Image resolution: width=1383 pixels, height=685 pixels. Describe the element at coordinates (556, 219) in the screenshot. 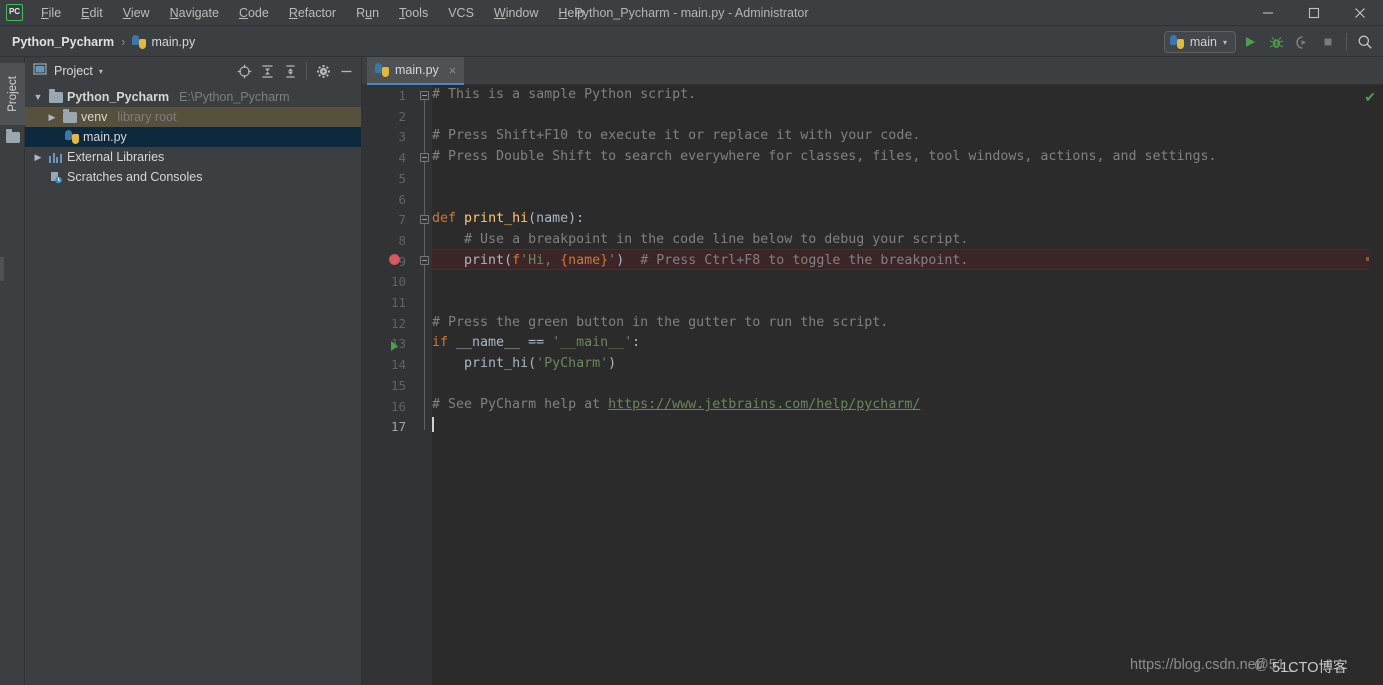

I see `code-token-signature: (name):` at that location.